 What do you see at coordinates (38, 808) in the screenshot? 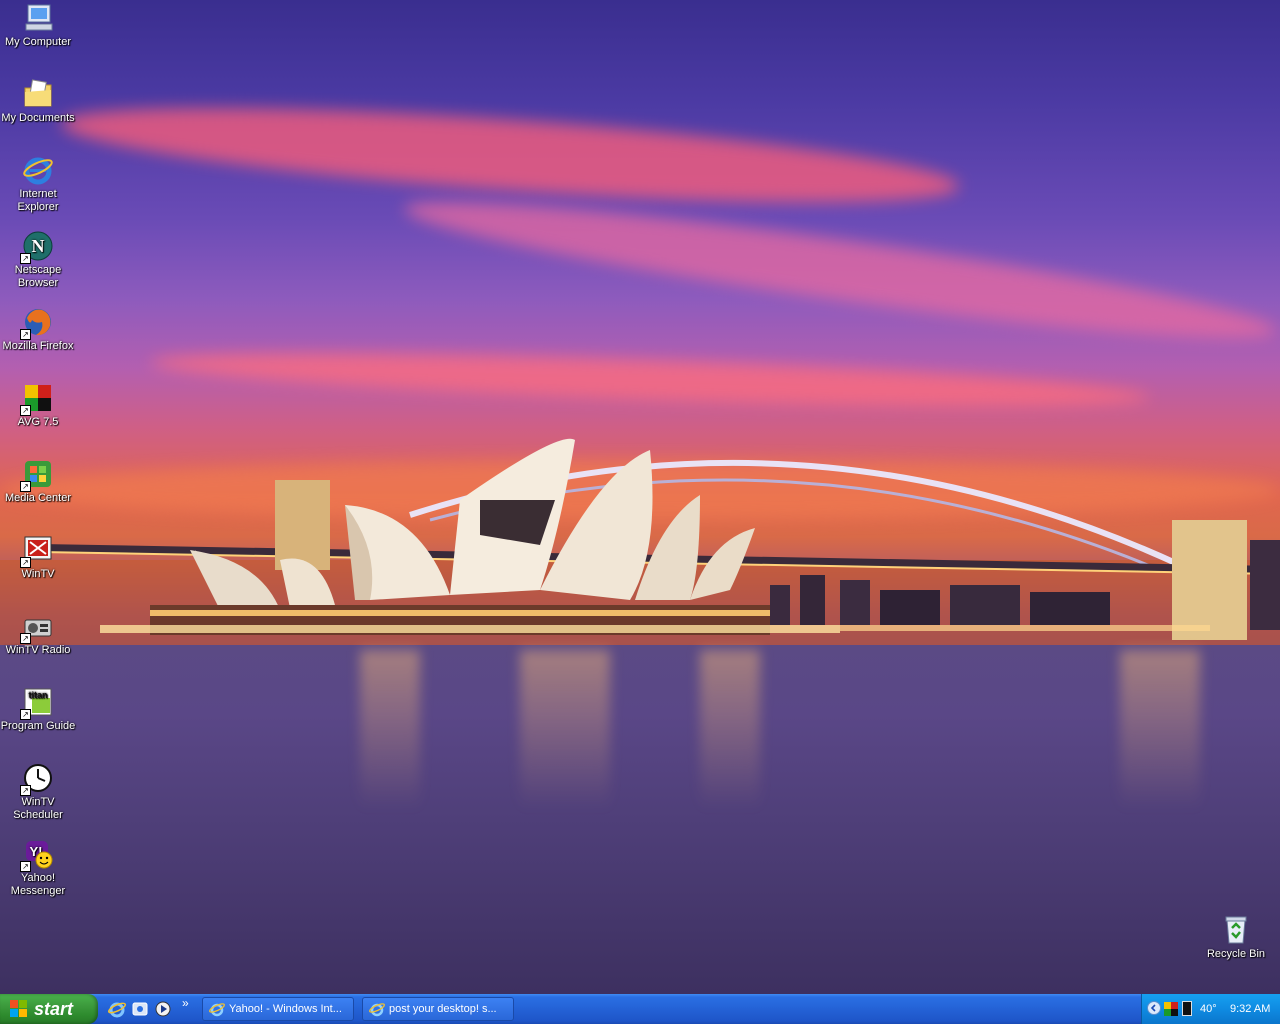
I see `desktop-icon-label: WinTV Scheduler` at bounding box center [38, 808].